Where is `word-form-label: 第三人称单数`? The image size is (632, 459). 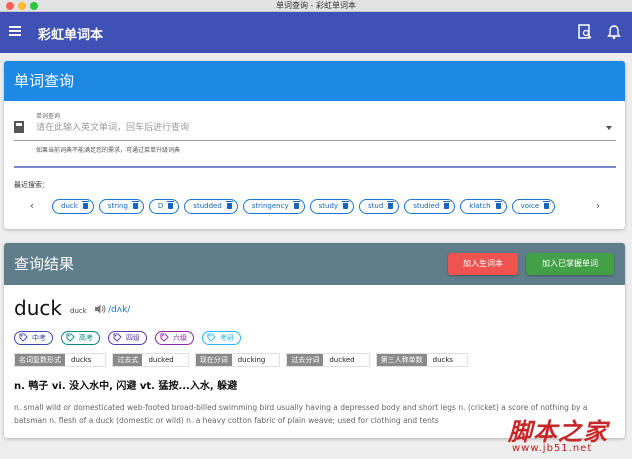
word-form-label: 第三人称单数 is located at coordinates (401, 360).